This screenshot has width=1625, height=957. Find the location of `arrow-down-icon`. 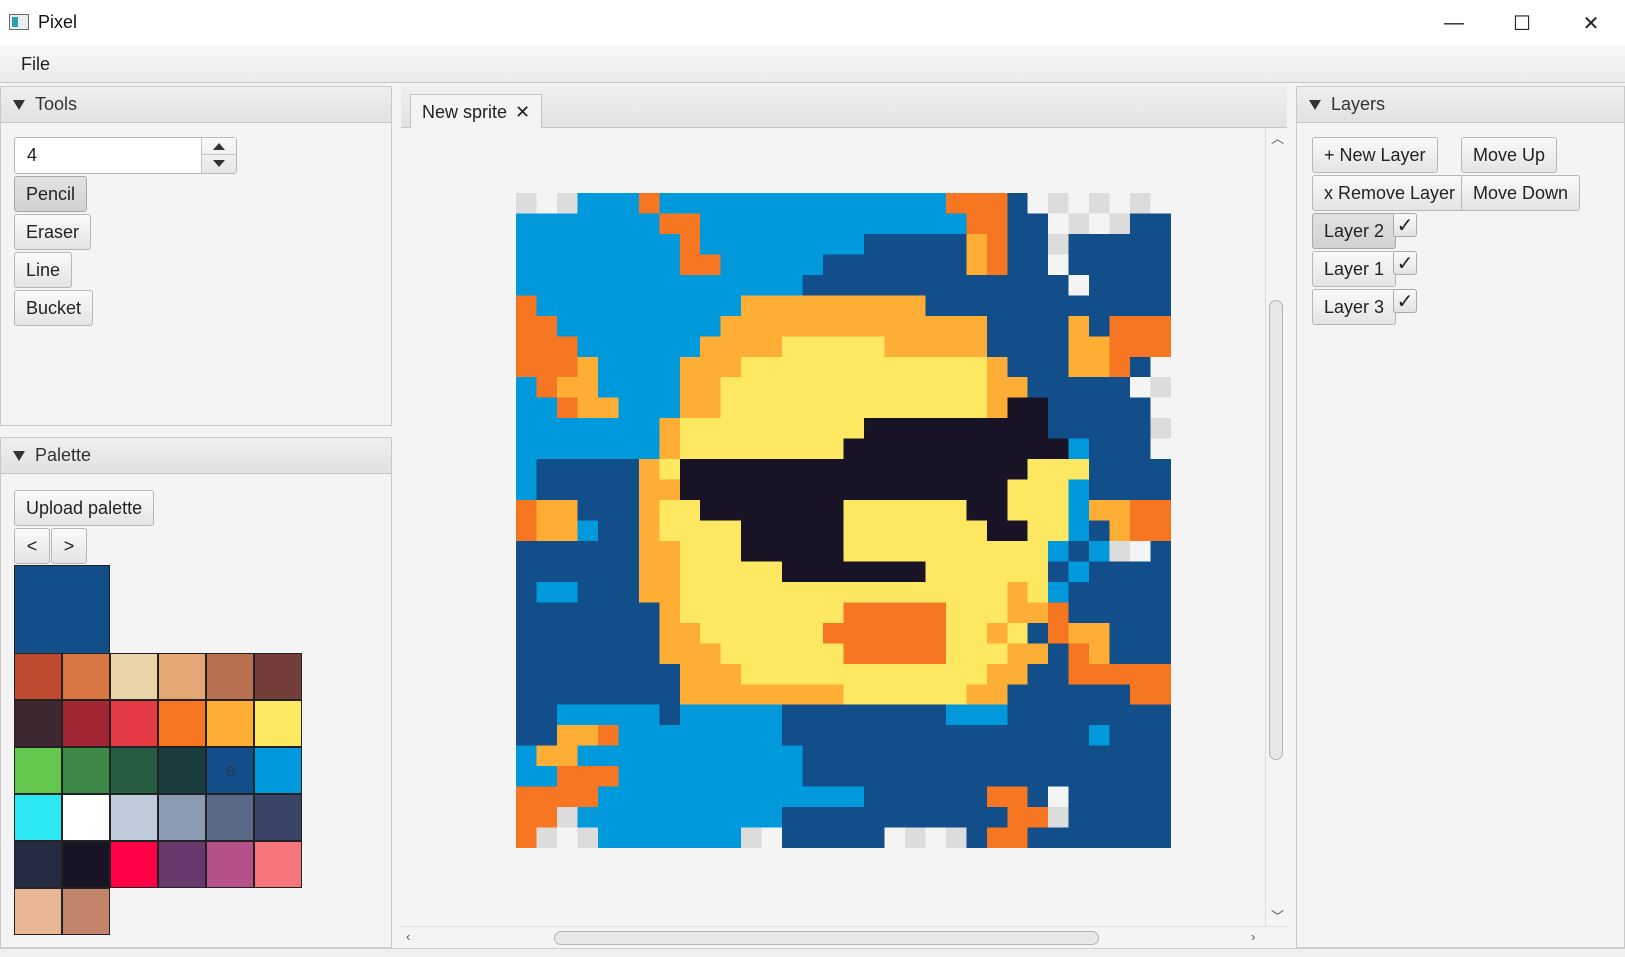

arrow-down-icon is located at coordinates (219, 163).